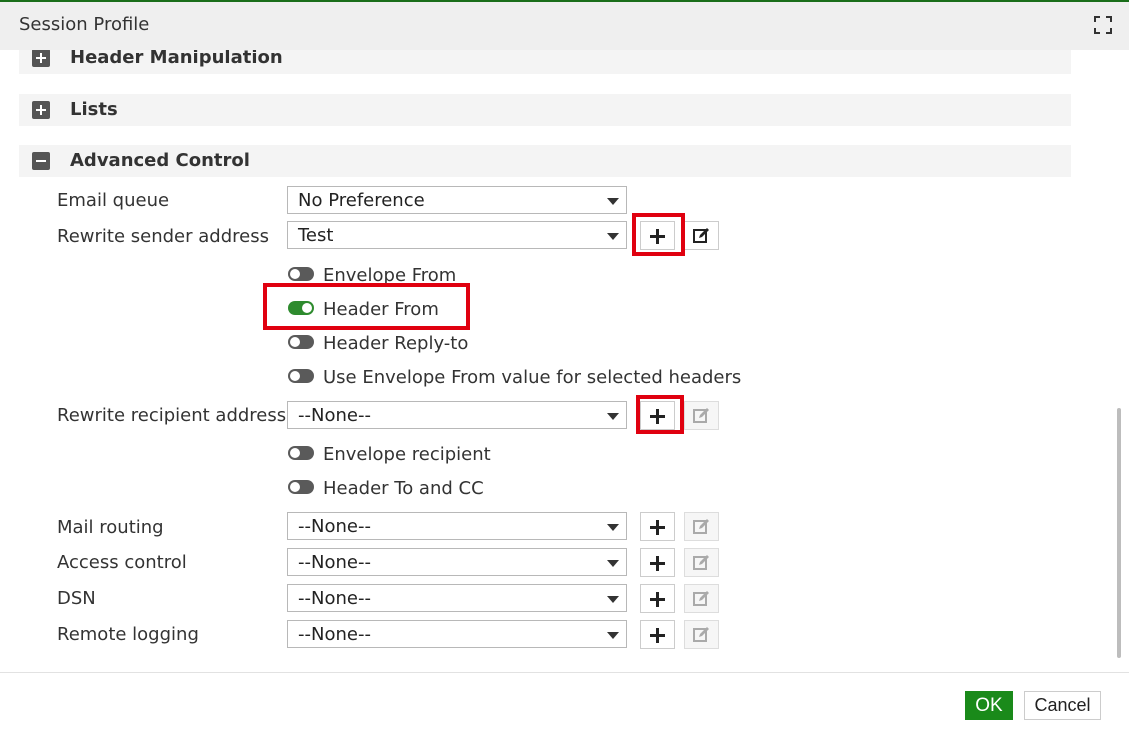  I want to click on section-label: Header Manipulation, so click(176, 59).